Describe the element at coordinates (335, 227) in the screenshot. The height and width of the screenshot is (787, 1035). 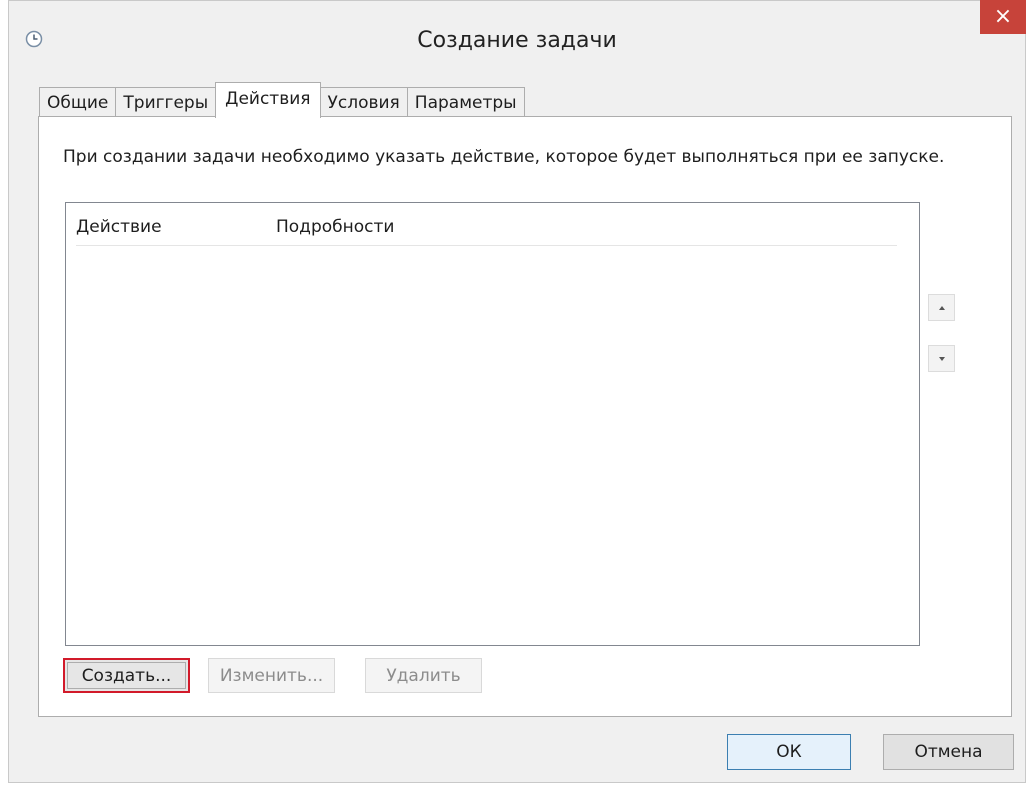
I see `column-header-details: Подробности` at that location.